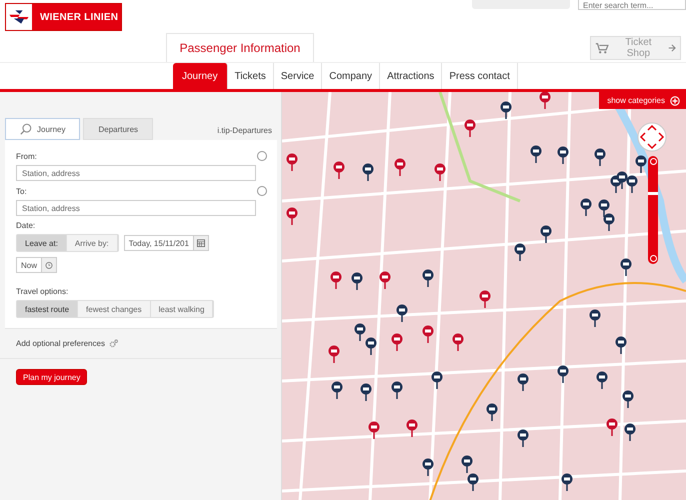 This screenshot has width=686, height=500. I want to click on search-icon, so click(26, 129).